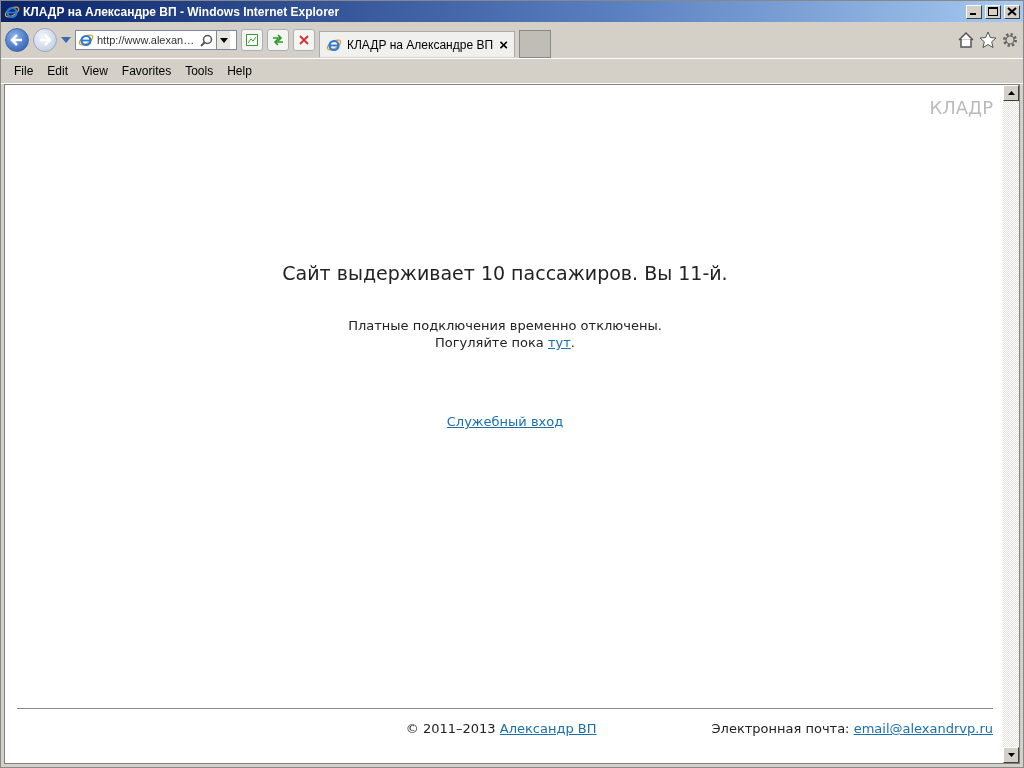  I want to click on address-dropdown-button, so click(223, 40).